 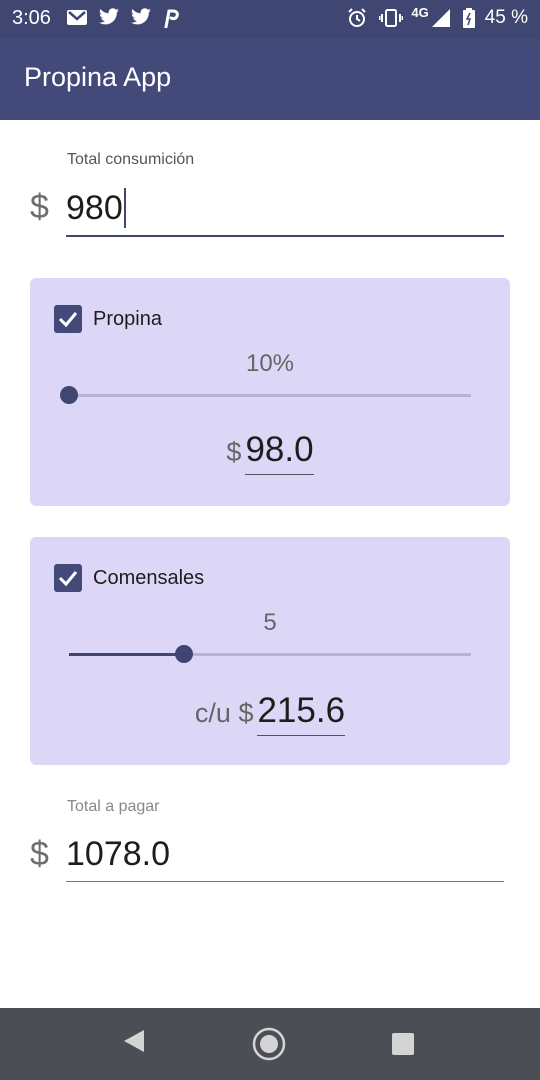 What do you see at coordinates (270, 622) in the screenshot?
I see `diners-count-value: 5` at bounding box center [270, 622].